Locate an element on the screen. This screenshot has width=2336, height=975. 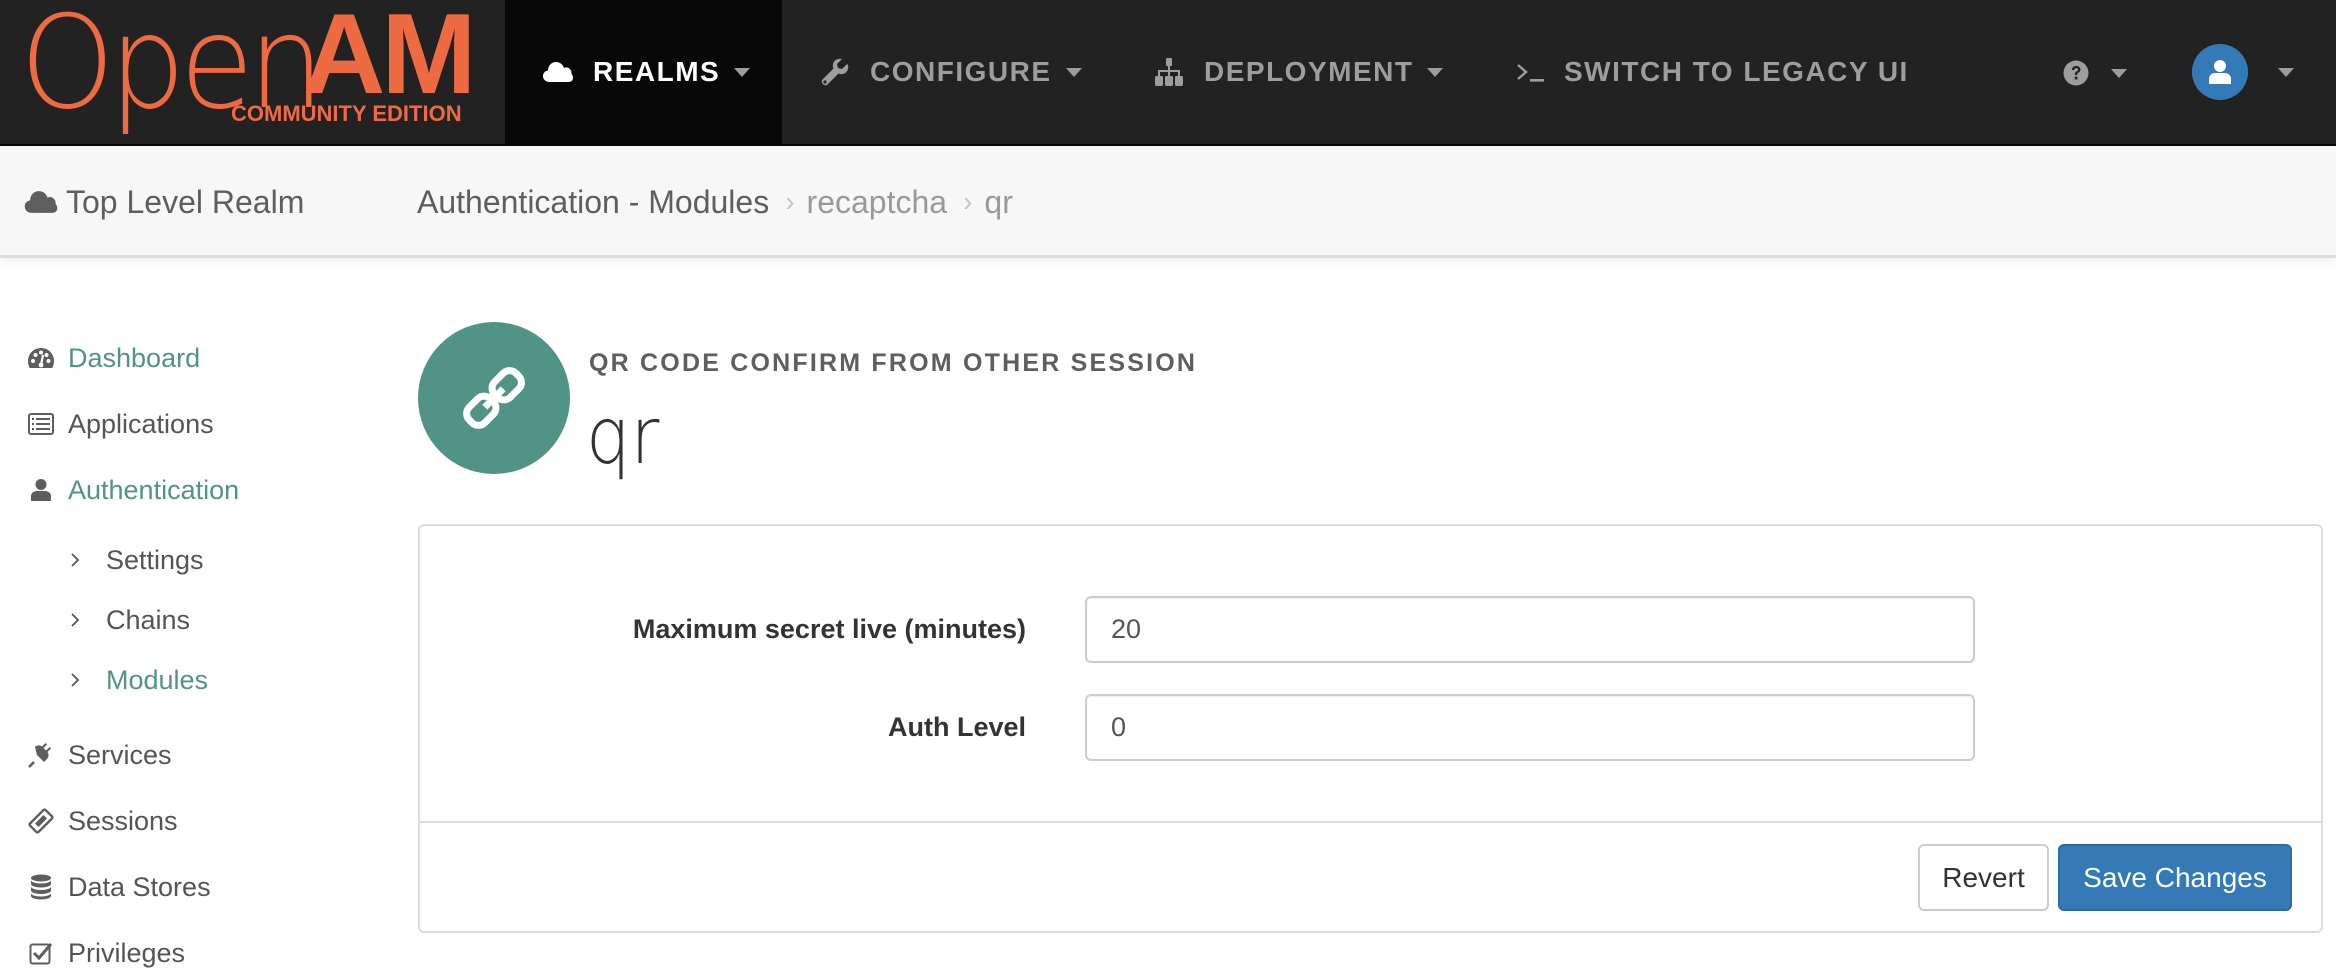
avatar is located at coordinates (2220, 72).